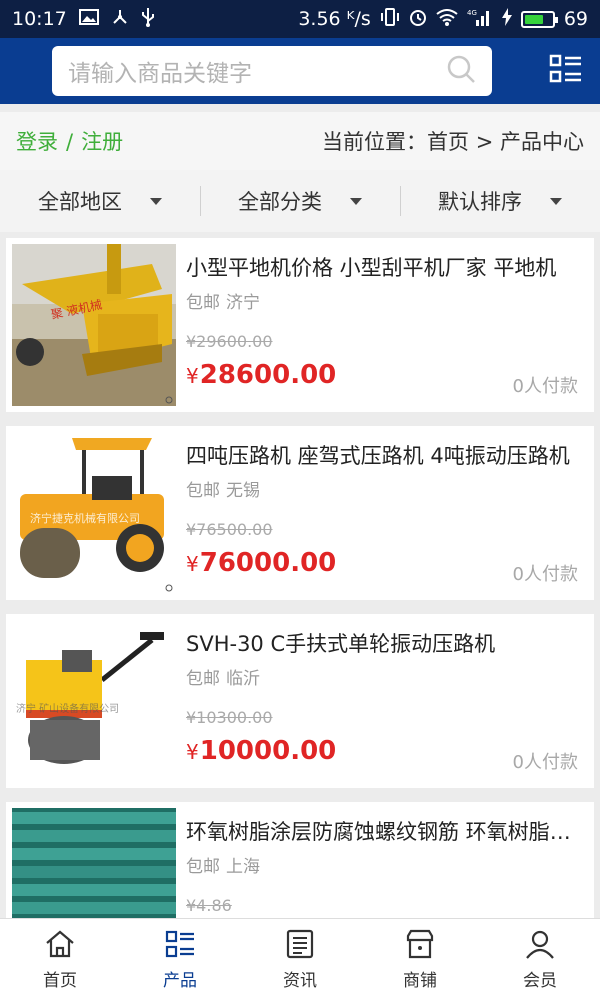 Image resolution: width=600 pixels, height=1000 pixels. Describe the element at coordinates (506, 19) in the screenshot. I see `charging-icon` at that location.